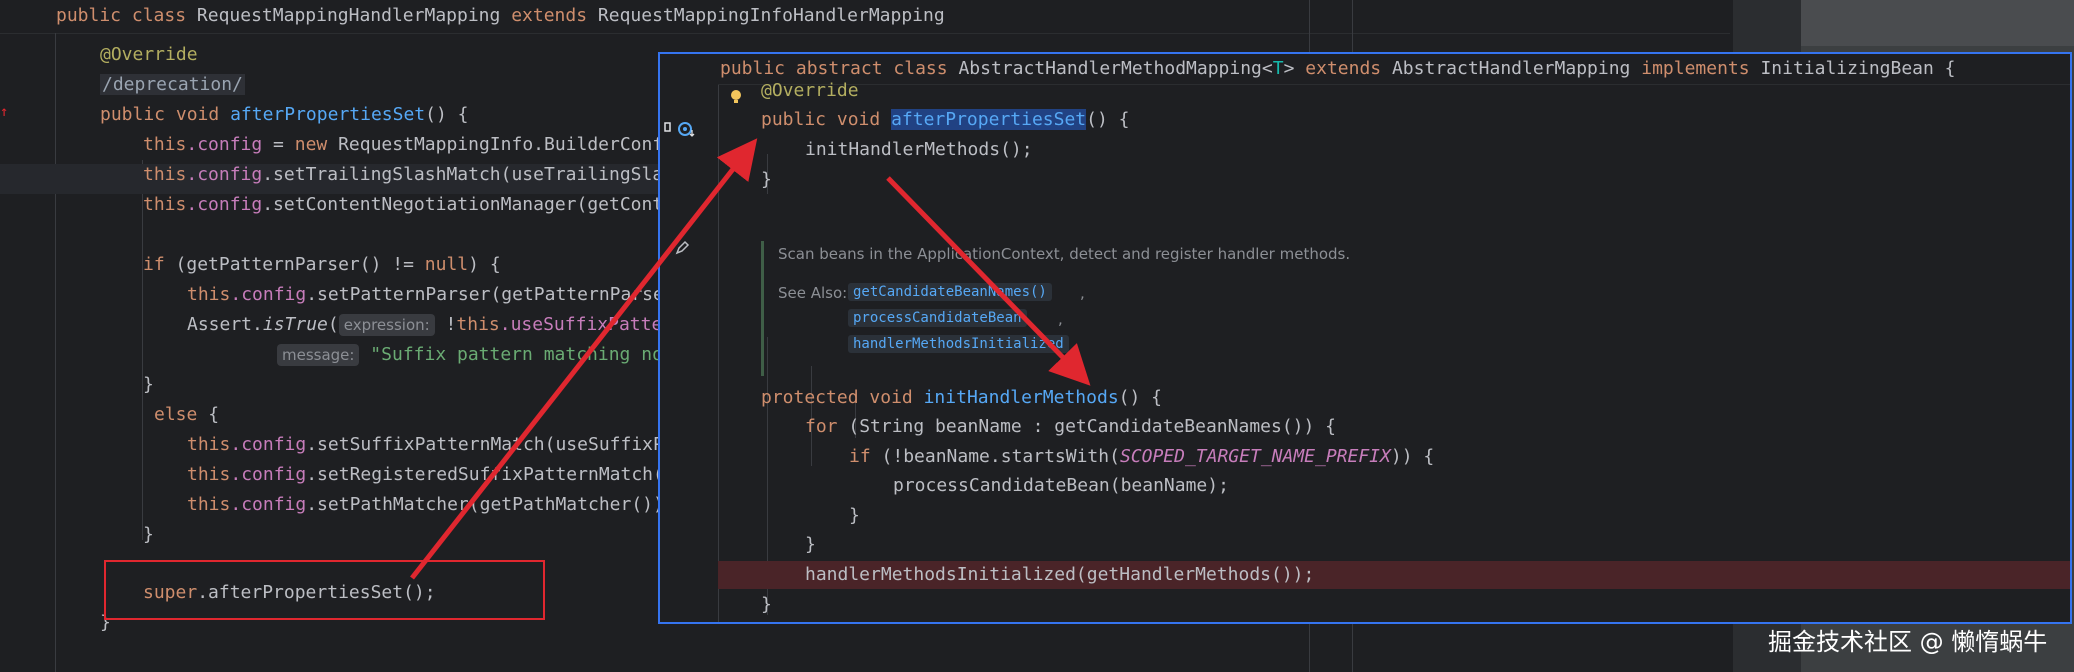 The width and height of the screenshot is (2074, 672). What do you see at coordinates (1908, 642) in the screenshot?
I see `watermark: 掘金技术社区 @ 懒惰蜗牛` at bounding box center [1908, 642].